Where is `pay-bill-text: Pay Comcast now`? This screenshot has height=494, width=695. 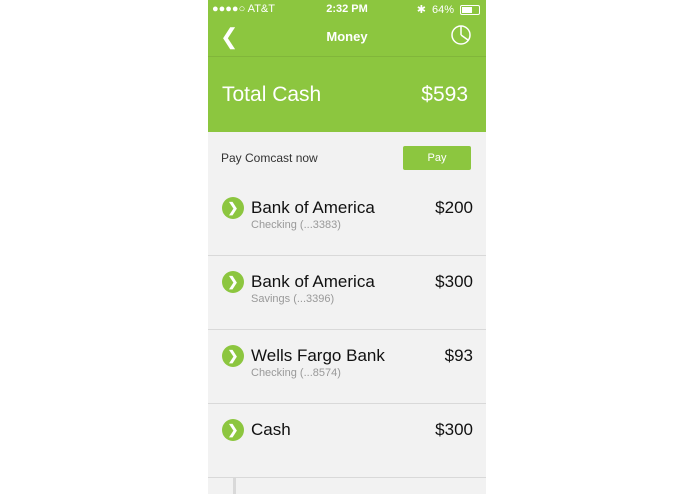
pay-bill-text: Pay Comcast now is located at coordinates (269, 158).